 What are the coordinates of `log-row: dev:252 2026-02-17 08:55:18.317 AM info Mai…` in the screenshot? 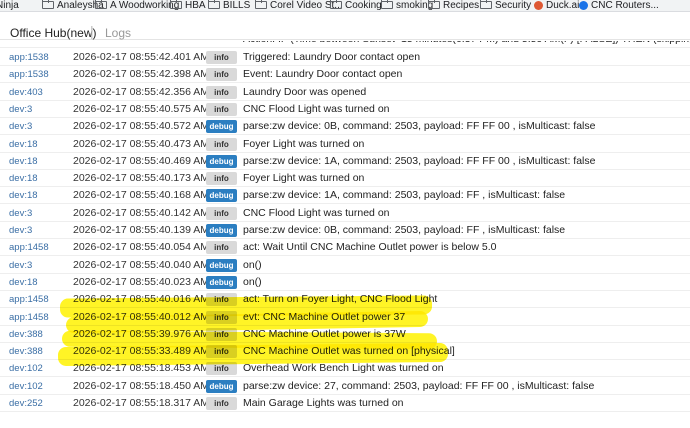 It's located at (345, 403).